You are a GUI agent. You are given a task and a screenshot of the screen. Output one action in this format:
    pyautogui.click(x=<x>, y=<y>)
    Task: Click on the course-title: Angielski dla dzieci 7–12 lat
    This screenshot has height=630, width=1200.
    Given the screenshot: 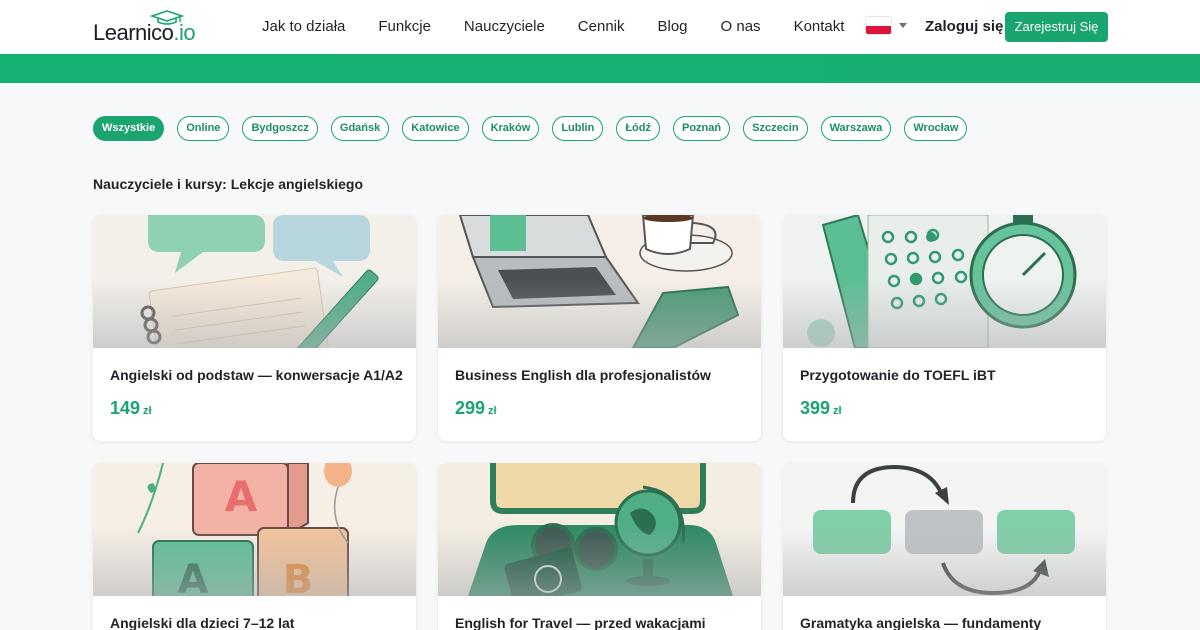 What is the action you would take?
    pyautogui.click(x=202, y=622)
    